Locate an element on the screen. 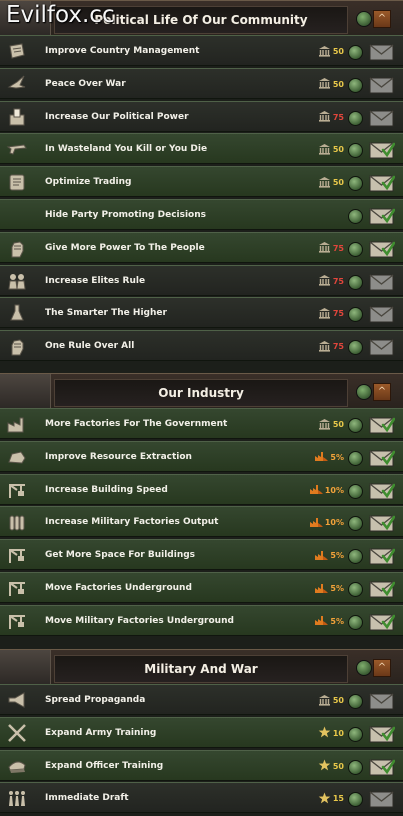 Image resolution: width=403 pixels, height=816 pixels. decision-row: Increase Elites Rule 75 is located at coordinates (201, 280).